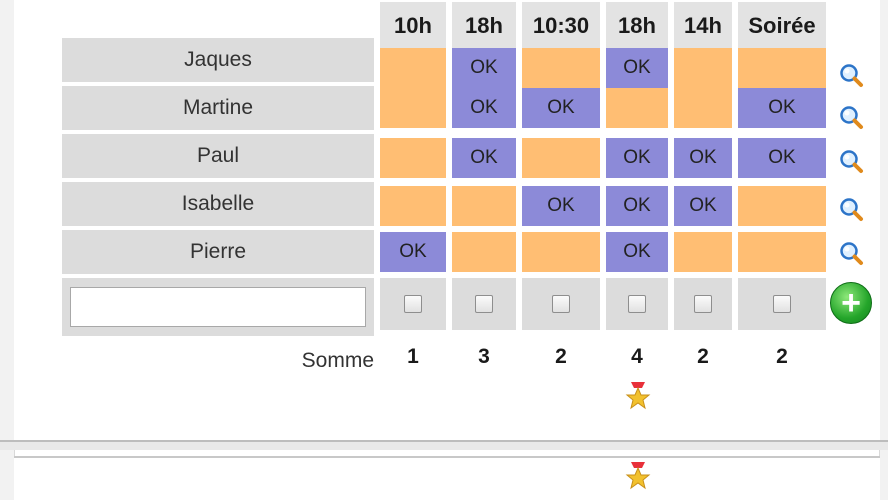  What do you see at coordinates (561, 26) in the screenshot?
I see `column-header-2: 10:30` at bounding box center [561, 26].